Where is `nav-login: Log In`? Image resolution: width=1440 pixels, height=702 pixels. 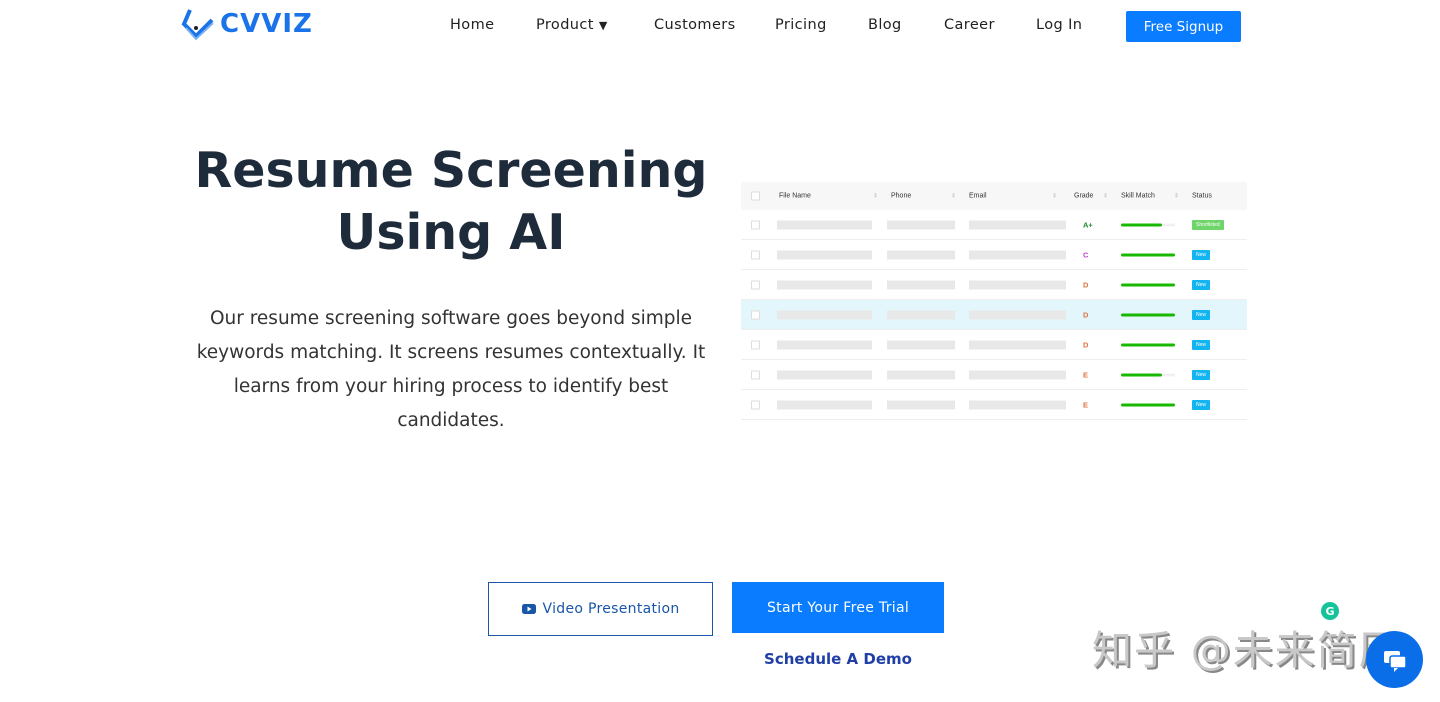 nav-login: Log In is located at coordinates (1059, 25).